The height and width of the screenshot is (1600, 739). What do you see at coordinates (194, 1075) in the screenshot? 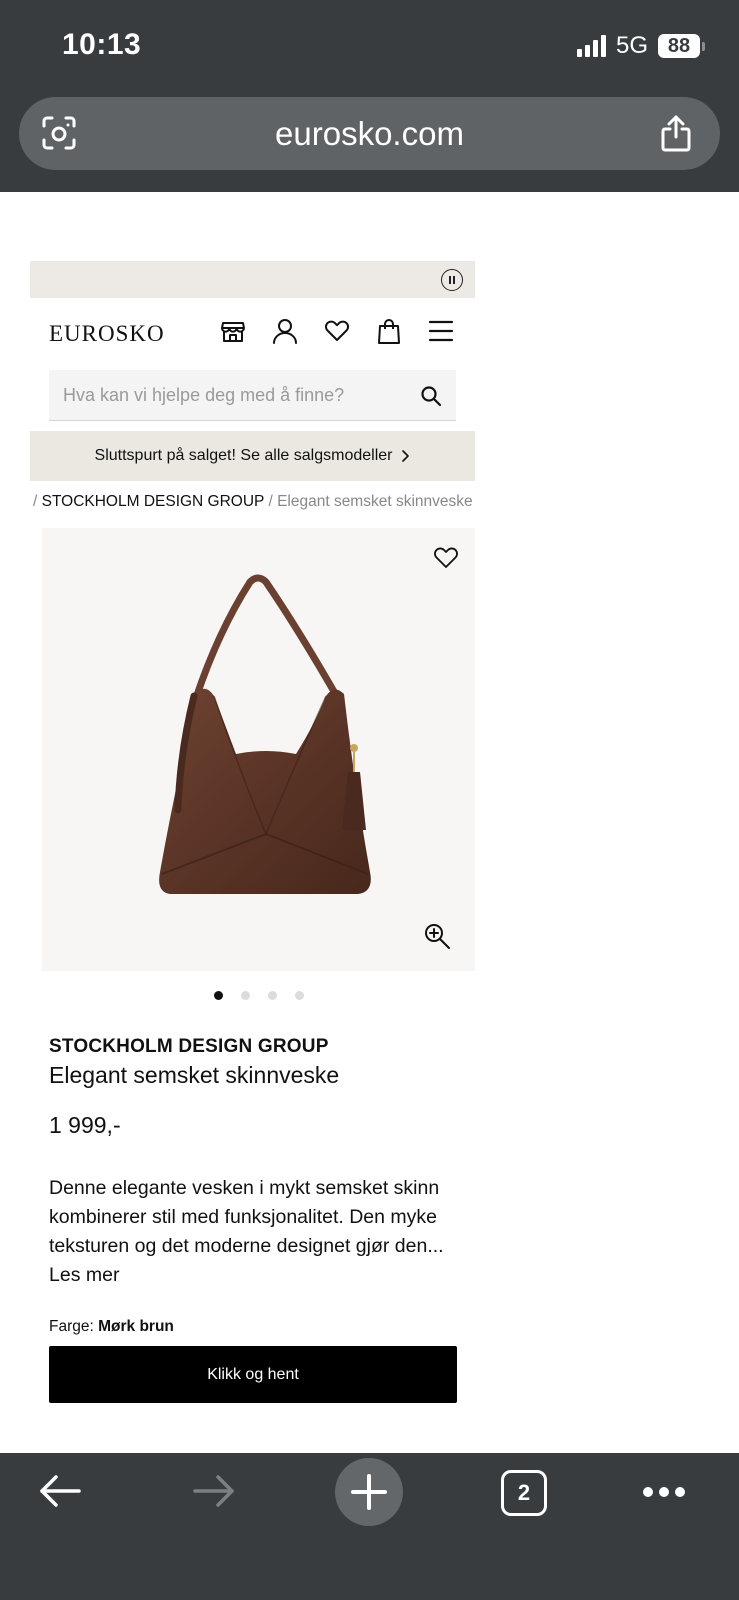
I see `product-name: Elegant semsket skinnveske` at bounding box center [194, 1075].